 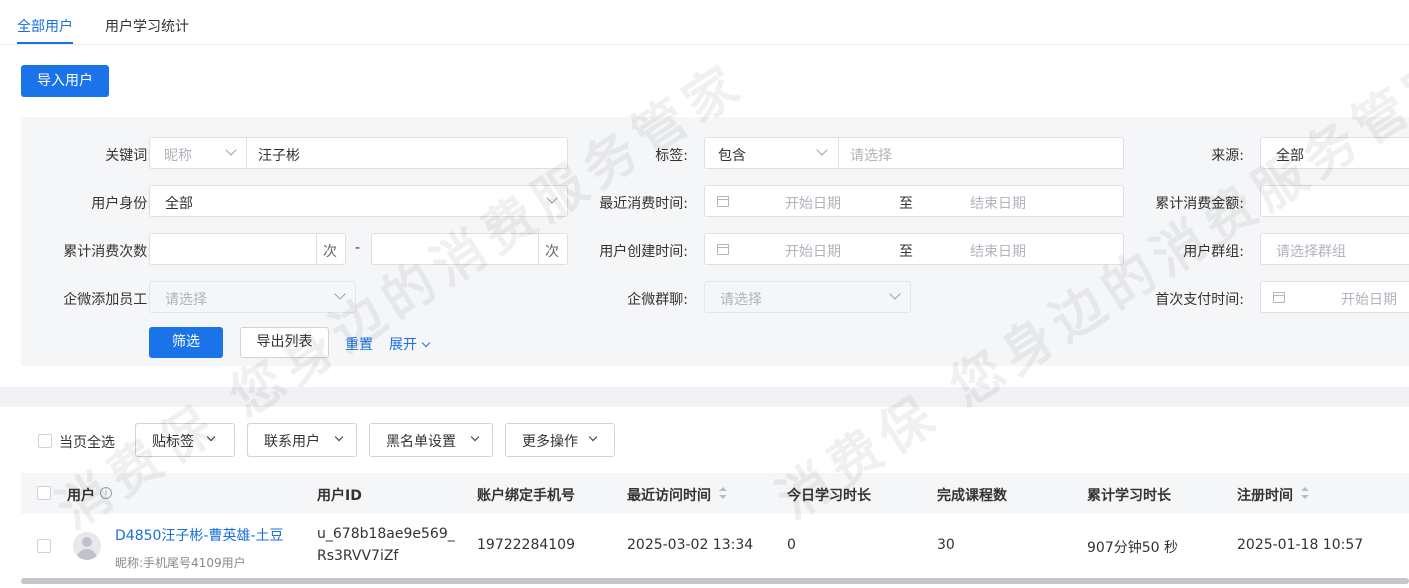 I want to click on col-user-id: 用户ID, so click(x=339, y=496).